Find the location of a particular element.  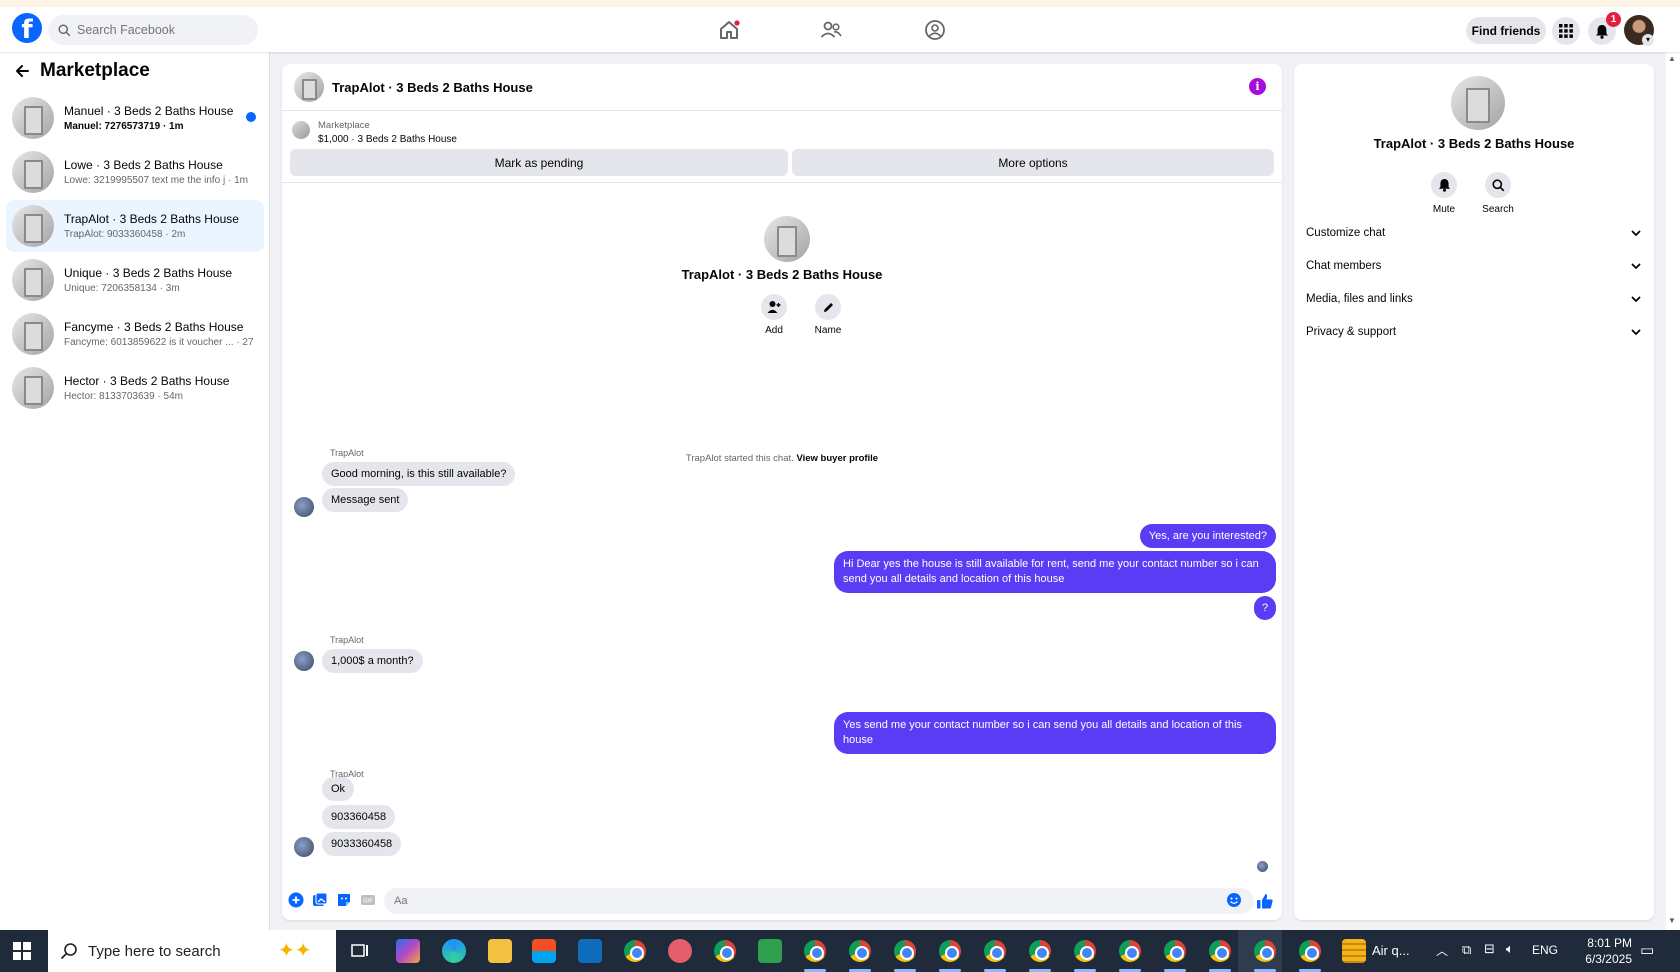

notifications-center-icon: ▭ is located at coordinates (1647, 950).